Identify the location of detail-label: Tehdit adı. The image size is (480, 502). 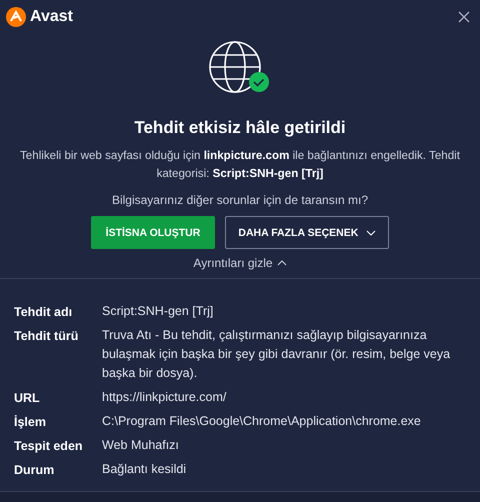
(44, 313).